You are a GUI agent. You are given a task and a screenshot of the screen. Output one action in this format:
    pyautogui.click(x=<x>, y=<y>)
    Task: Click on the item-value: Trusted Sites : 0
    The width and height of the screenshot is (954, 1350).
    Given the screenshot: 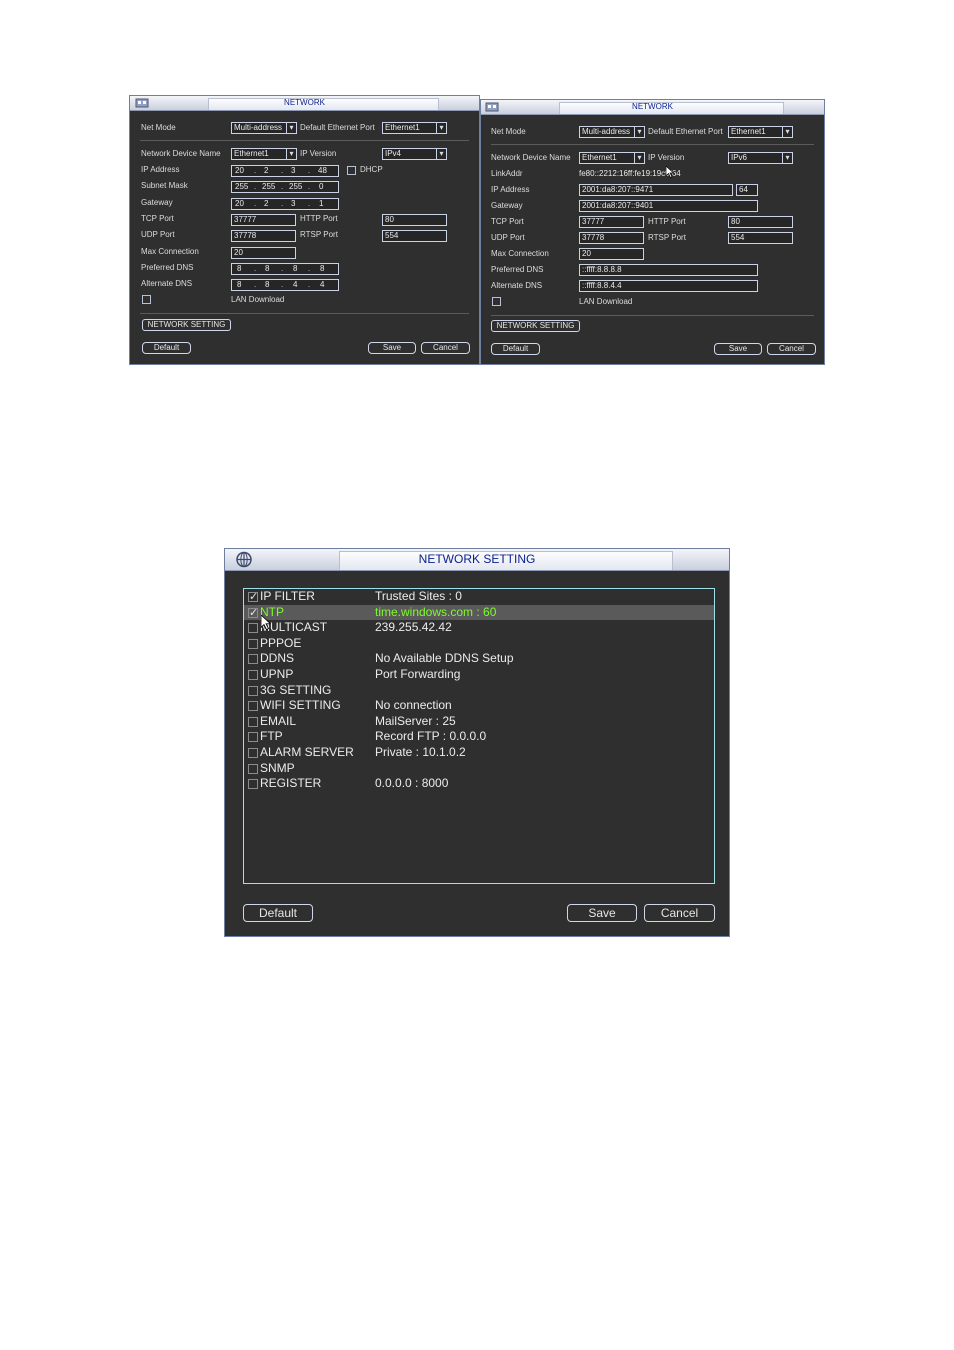 What is the action you would take?
    pyautogui.click(x=418, y=596)
    